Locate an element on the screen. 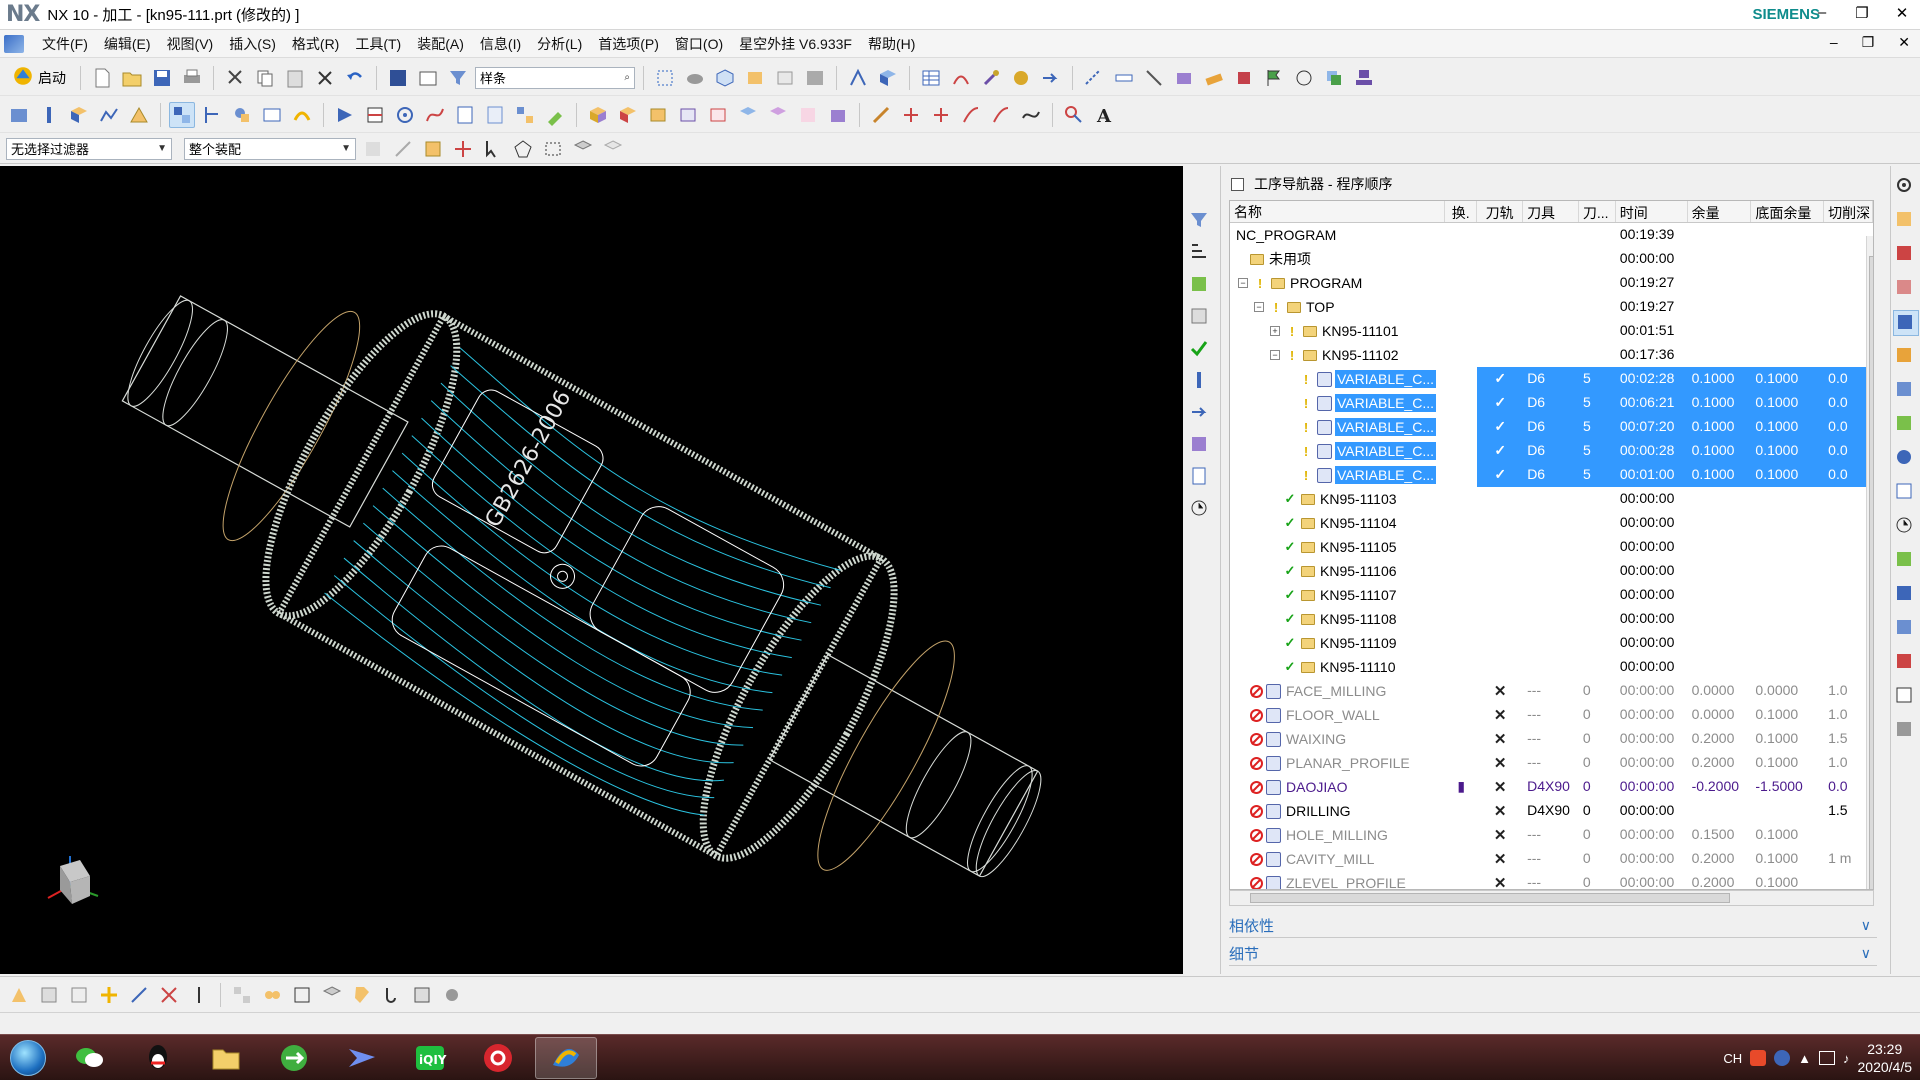 This screenshot has height=1080, width=1920. table-row: −! PROGRAM 00:19:27 is located at coordinates (1551, 283).